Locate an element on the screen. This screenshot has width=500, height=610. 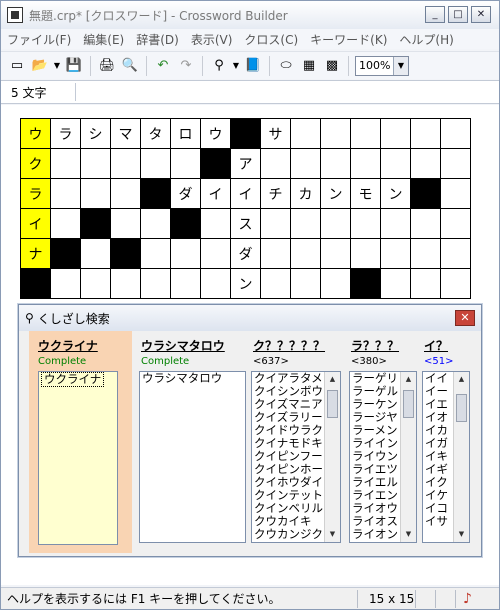
list-item: ウラシマタロウ is located at coordinates (192, 378).